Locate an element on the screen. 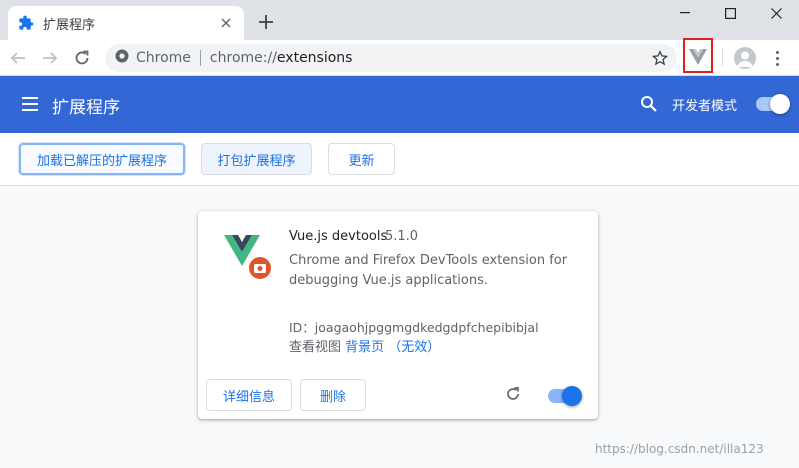  maximize-icon is located at coordinates (730, 13).